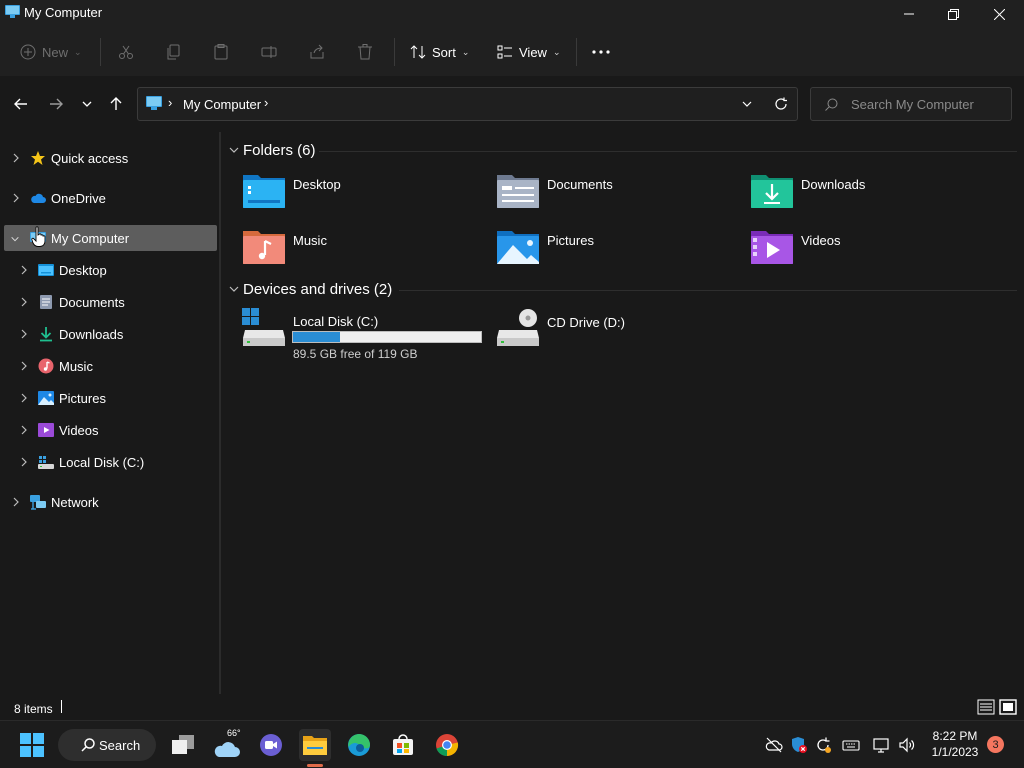  Describe the element at coordinates (851, 745) in the screenshot. I see `keyboard-icon` at that location.